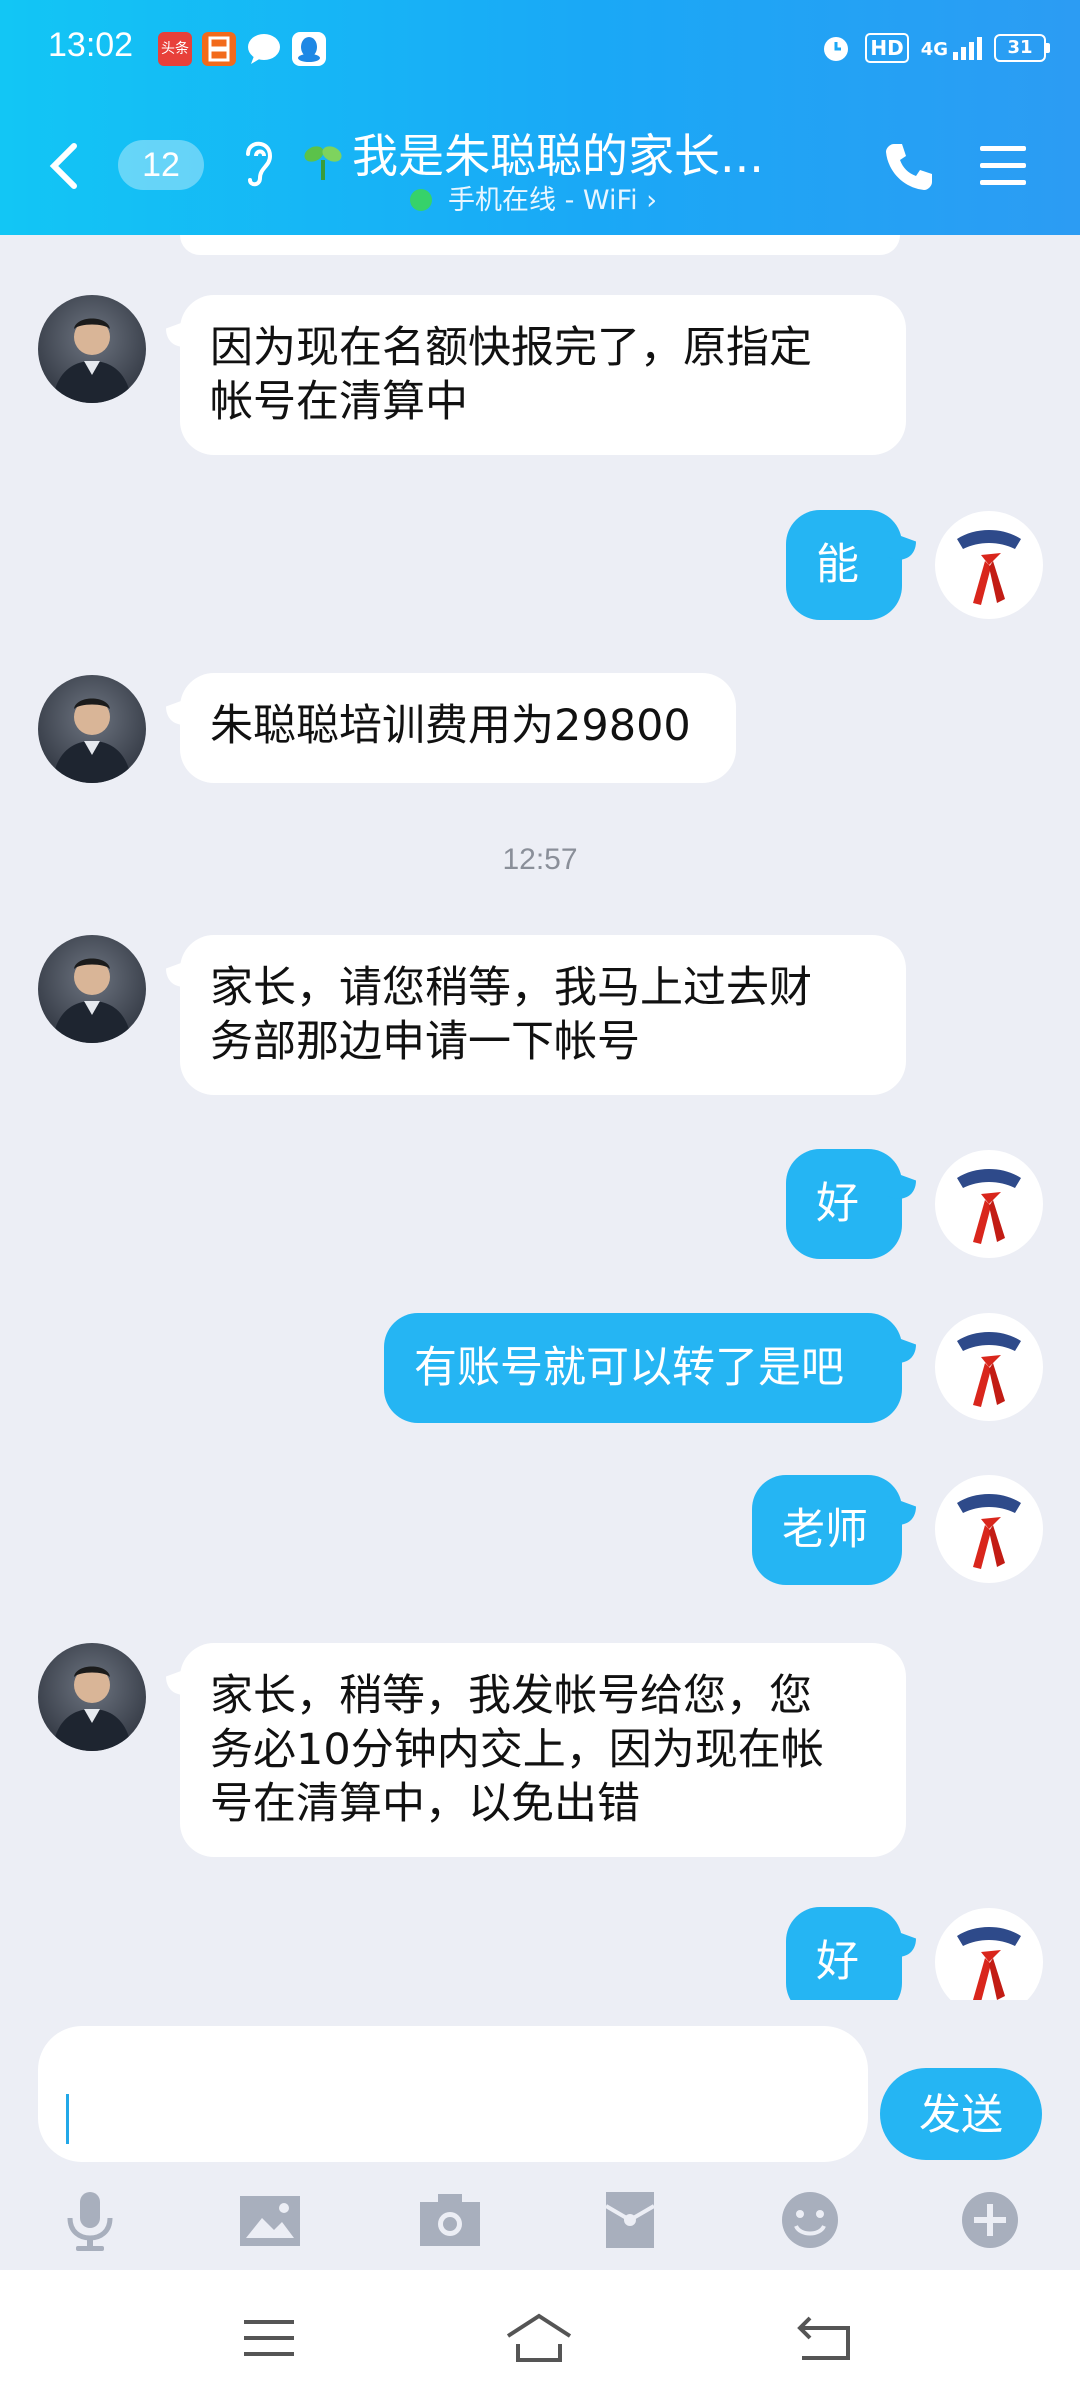 The width and height of the screenshot is (1080, 2400). Describe the element at coordinates (453, 2094) in the screenshot. I see `message-input` at that location.